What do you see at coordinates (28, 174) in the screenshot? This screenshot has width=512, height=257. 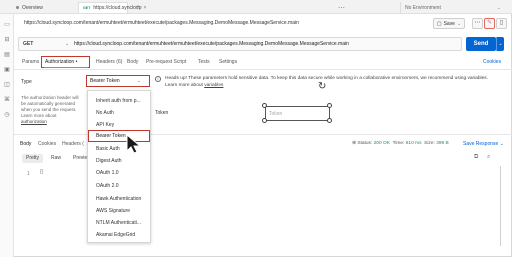 I see `line-number: 1` at bounding box center [28, 174].